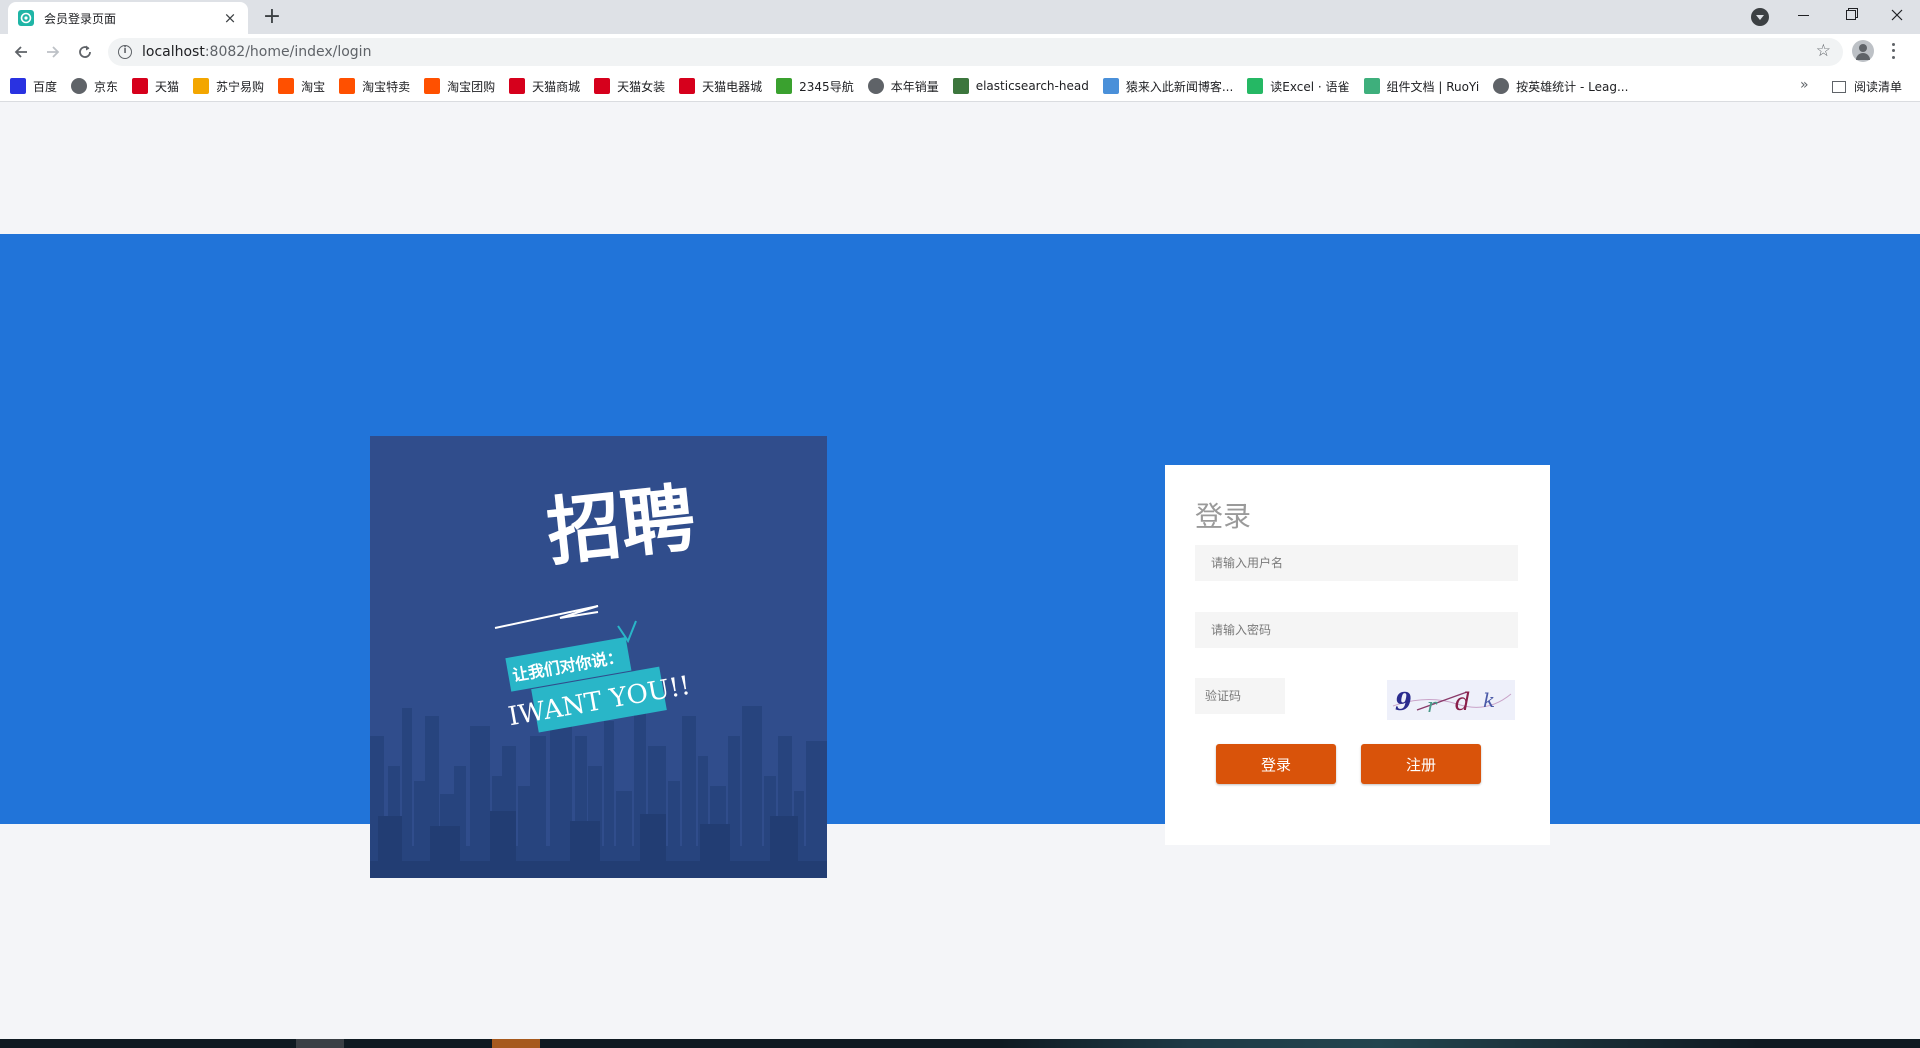 This screenshot has width=1920, height=1048. What do you see at coordinates (960, 17) in the screenshot?
I see `browser-tab-strip: 会员登录页面 × +` at bounding box center [960, 17].